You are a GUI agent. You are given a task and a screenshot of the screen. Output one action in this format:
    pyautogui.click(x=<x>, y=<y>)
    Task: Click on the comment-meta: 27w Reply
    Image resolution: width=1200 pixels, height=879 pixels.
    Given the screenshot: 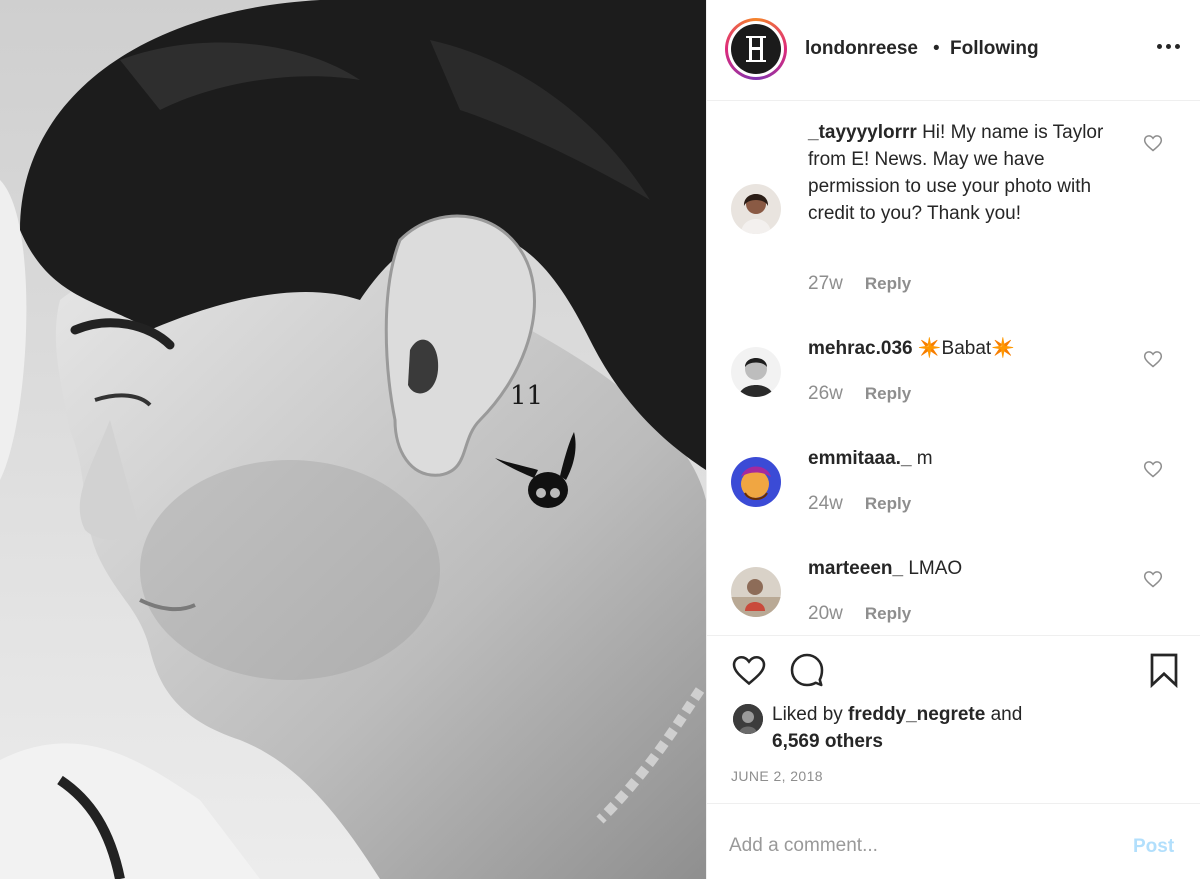 What is the action you would take?
    pyautogui.click(x=859, y=284)
    